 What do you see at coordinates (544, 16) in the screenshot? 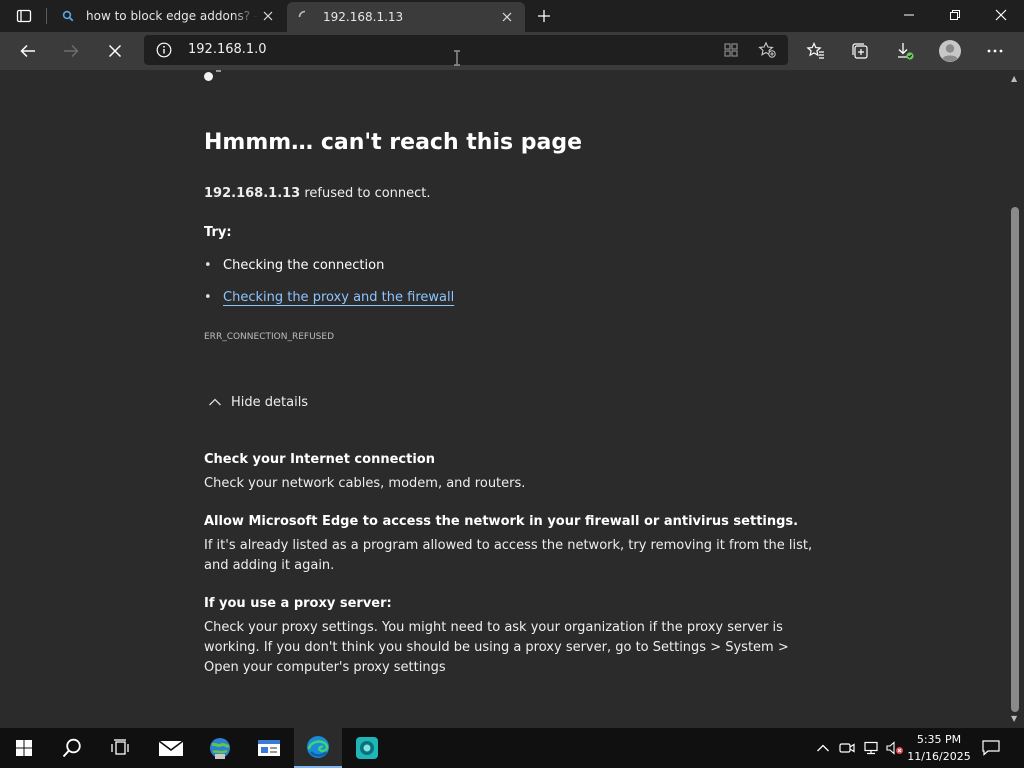
I see `new-tab-icon` at bounding box center [544, 16].